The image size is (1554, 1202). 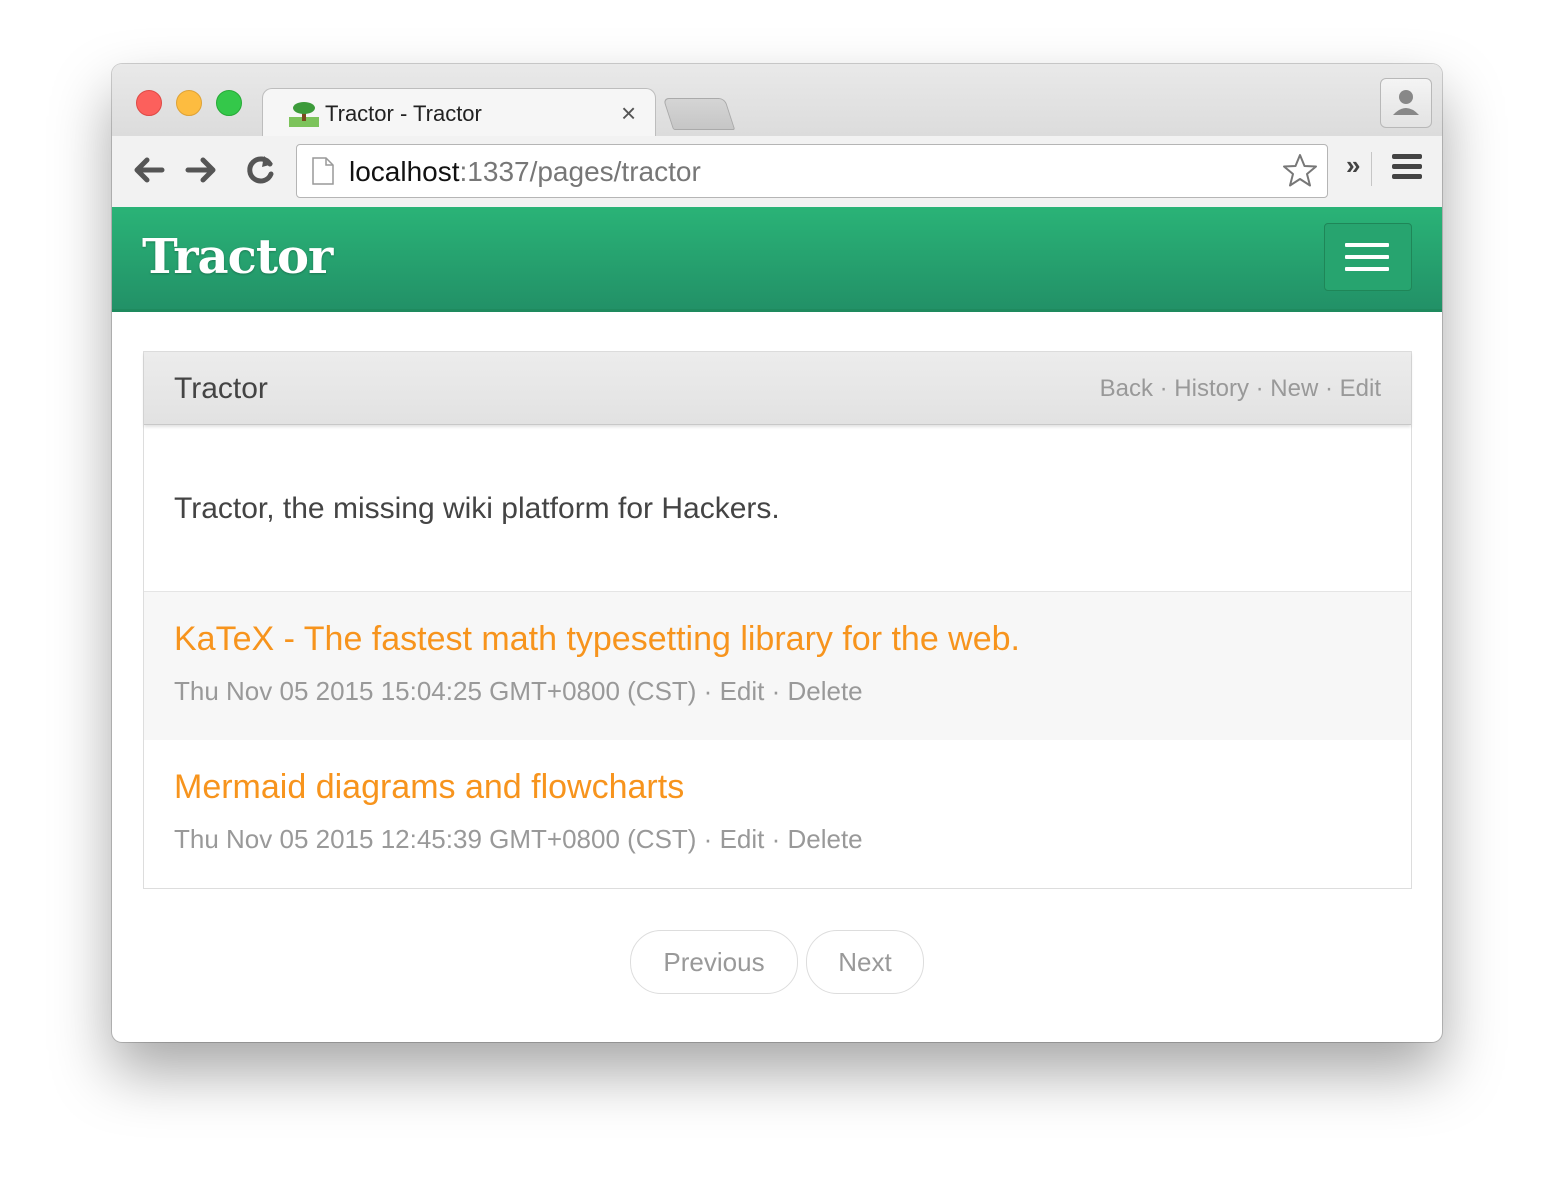 I want to click on page-title: Tractor, so click(x=221, y=388).